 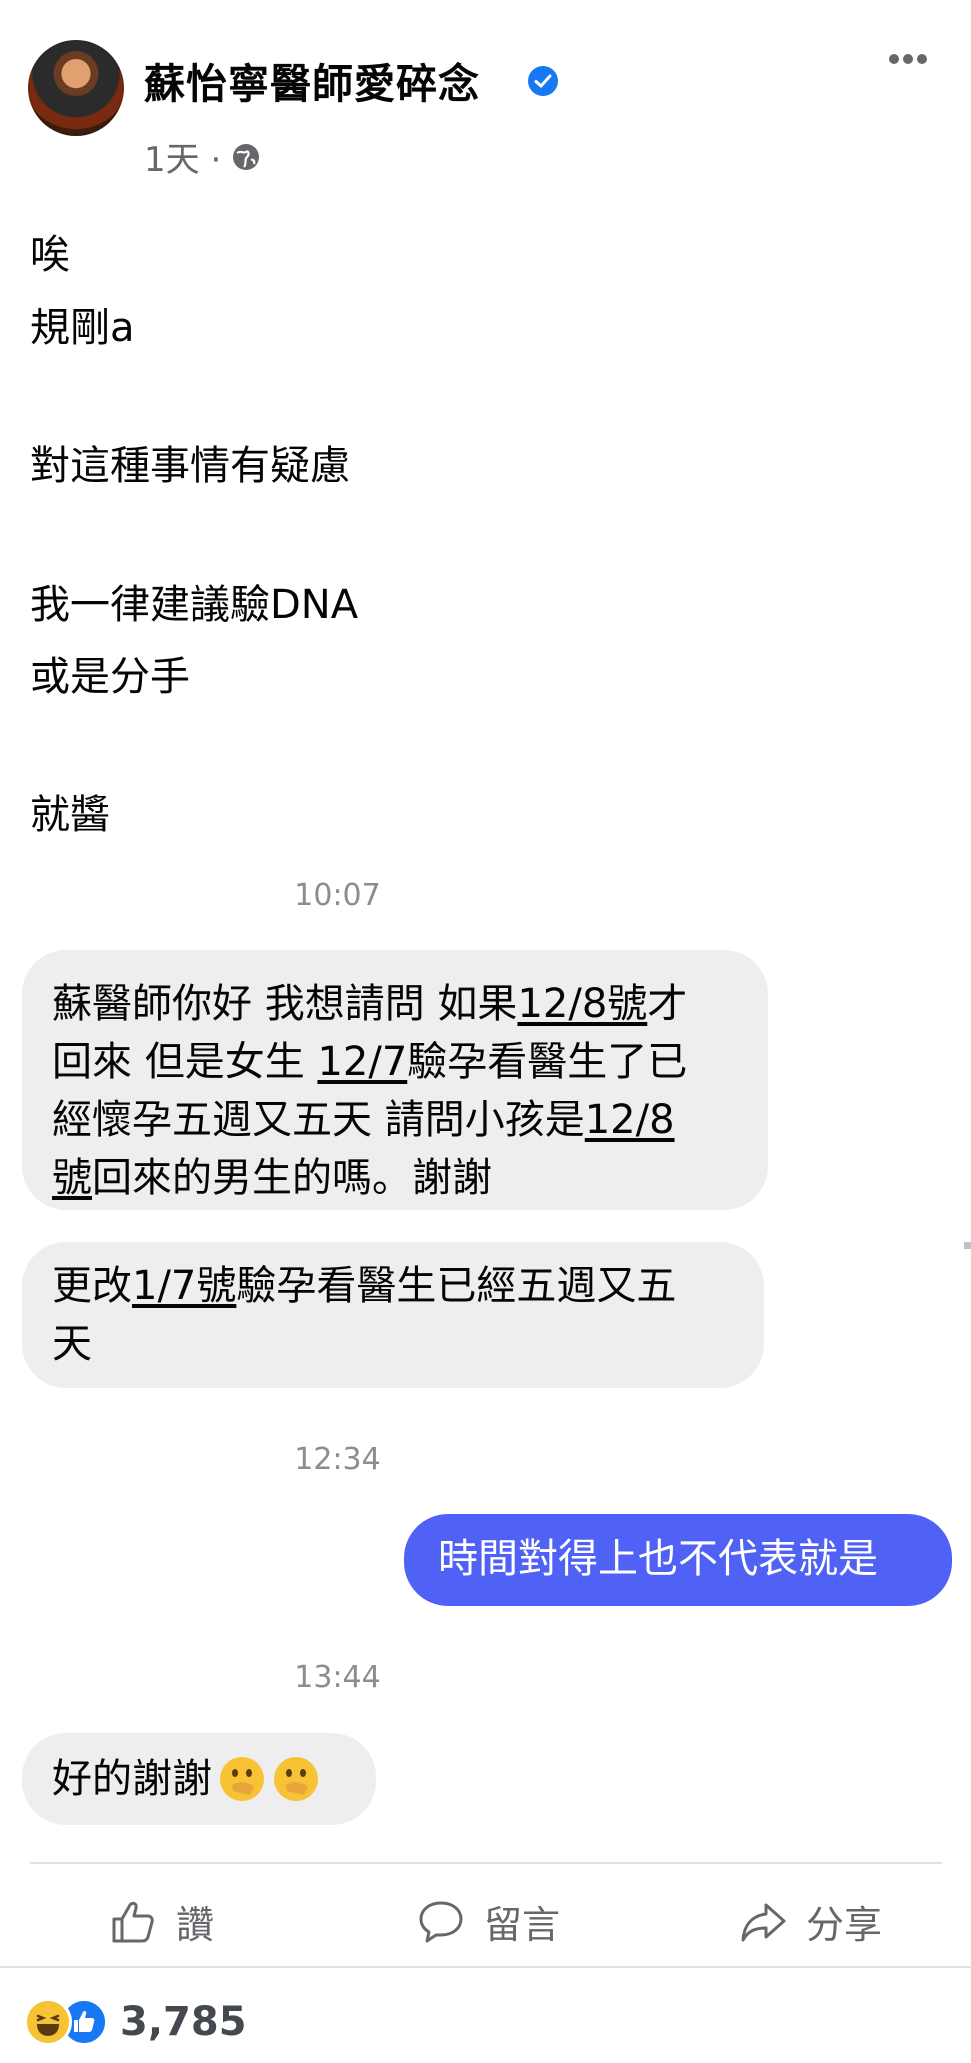 What do you see at coordinates (393, 1315) in the screenshot?
I see `incoming-message: 更改1/7號驗孕看醫生已經五週又五 天` at bounding box center [393, 1315].